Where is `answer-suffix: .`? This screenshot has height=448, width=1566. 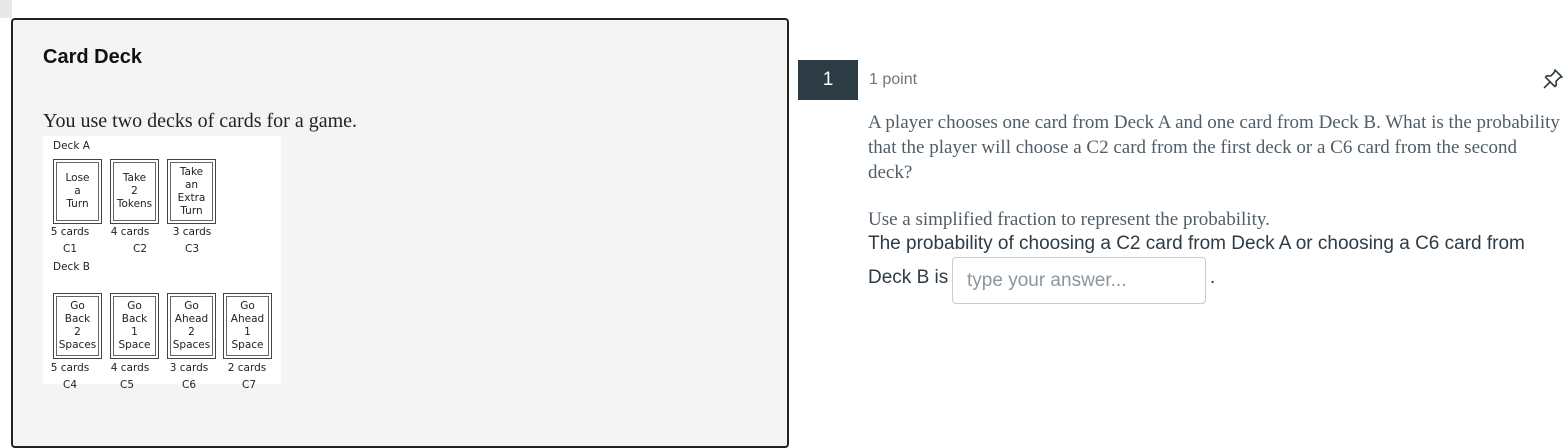
answer-suffix: . is located at coordinates (1213, 277).